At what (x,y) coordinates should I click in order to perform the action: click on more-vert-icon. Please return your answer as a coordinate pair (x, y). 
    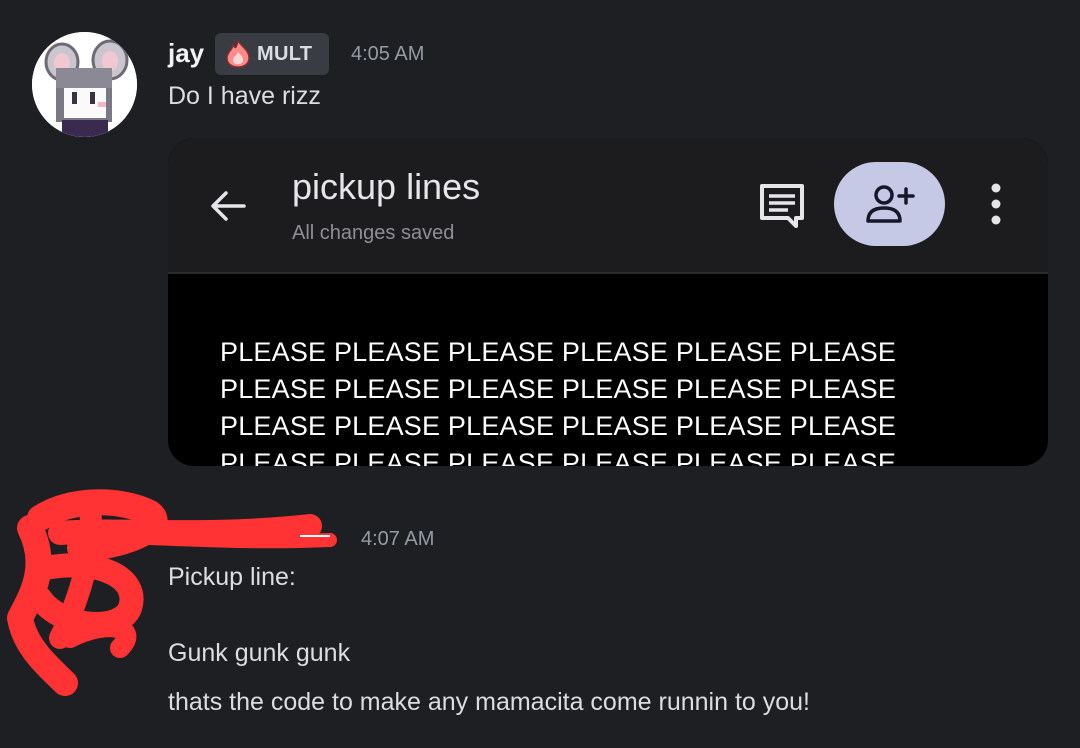
    Looking at the image, I should click on (996, 204).